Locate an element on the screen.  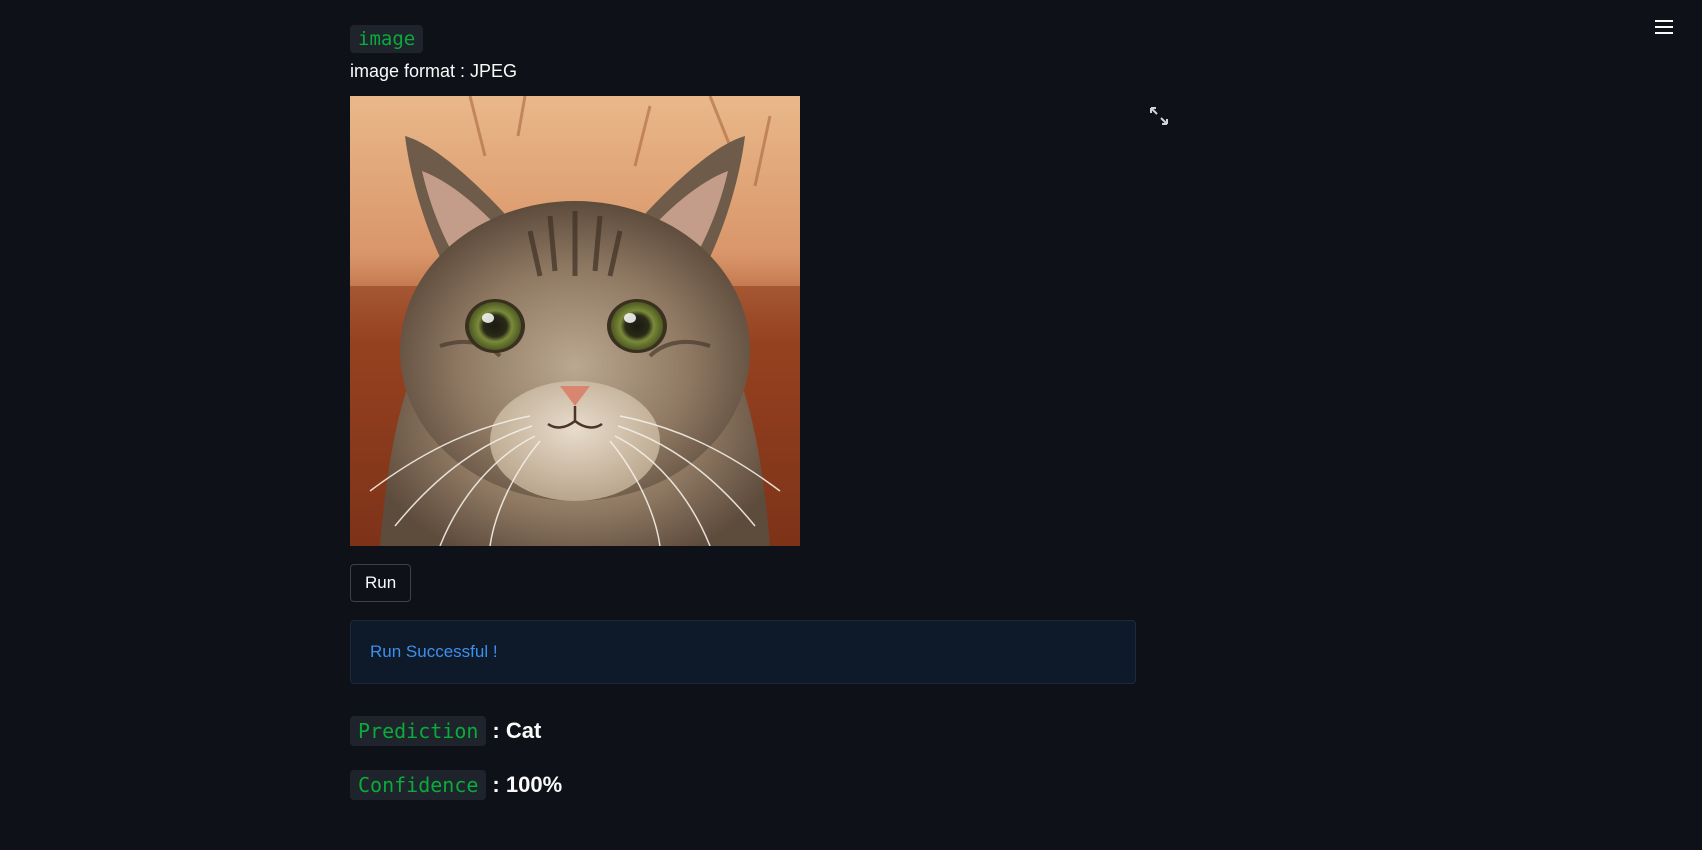
confidence-value: : 100% is located at coordinates (527, 784).